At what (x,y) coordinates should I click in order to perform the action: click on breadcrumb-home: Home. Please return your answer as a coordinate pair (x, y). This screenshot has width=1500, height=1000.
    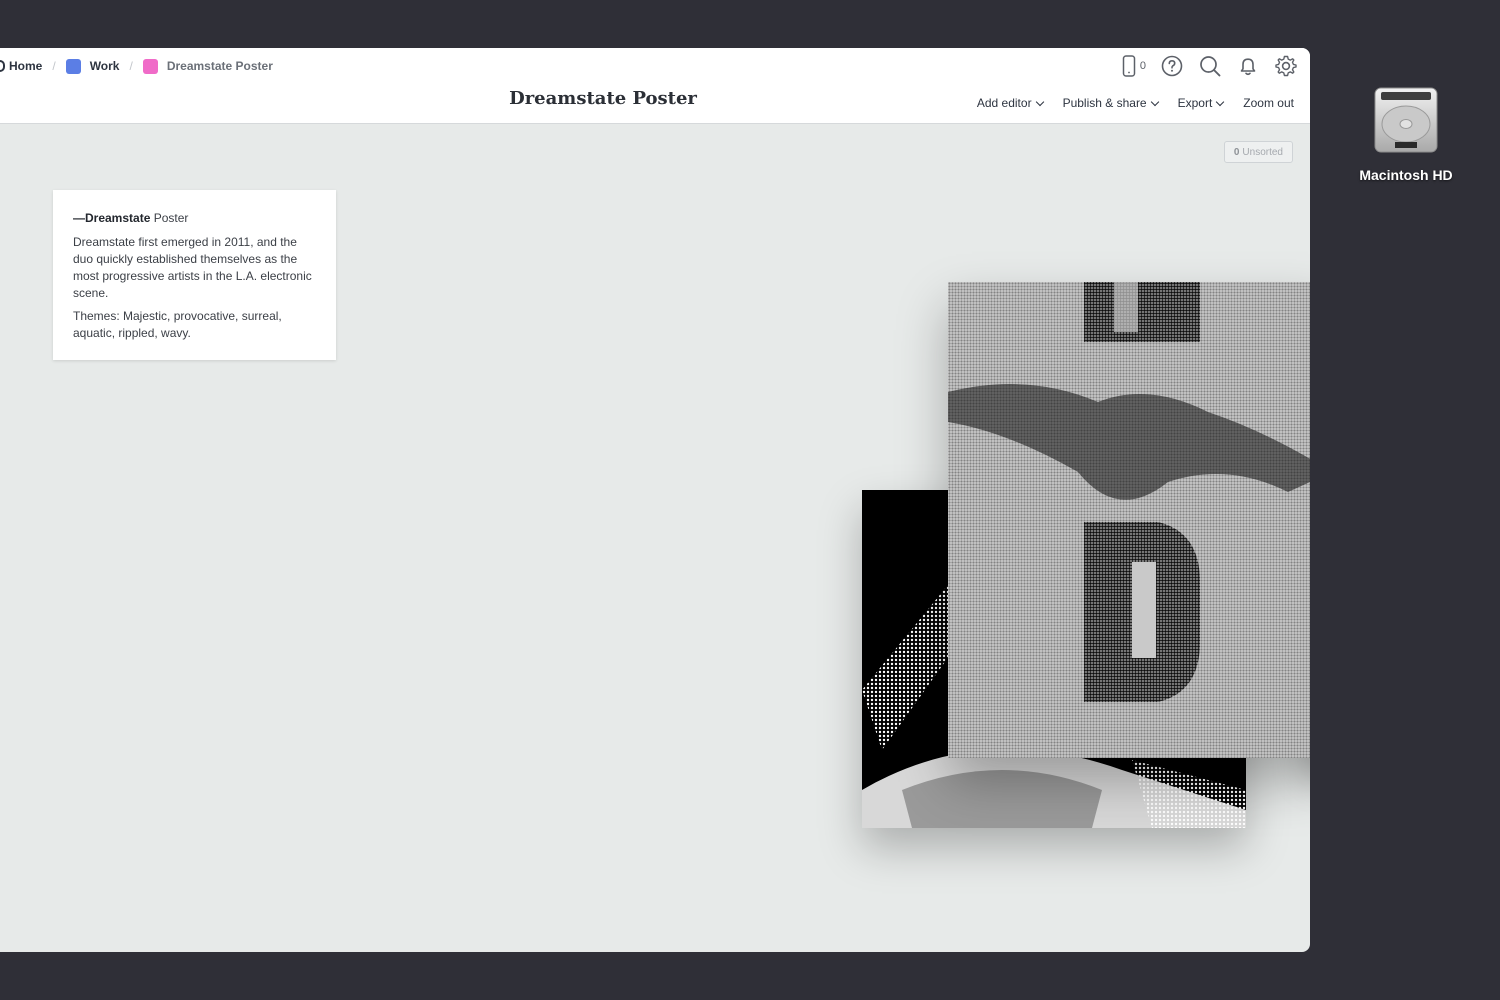
    Looking at the image, I should click on (21, 66).